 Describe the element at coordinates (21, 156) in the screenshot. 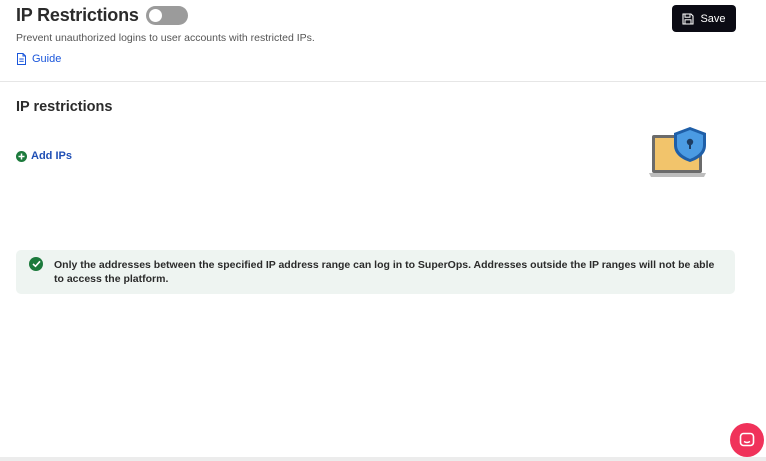

I see `plus-circle-icon` at that location.